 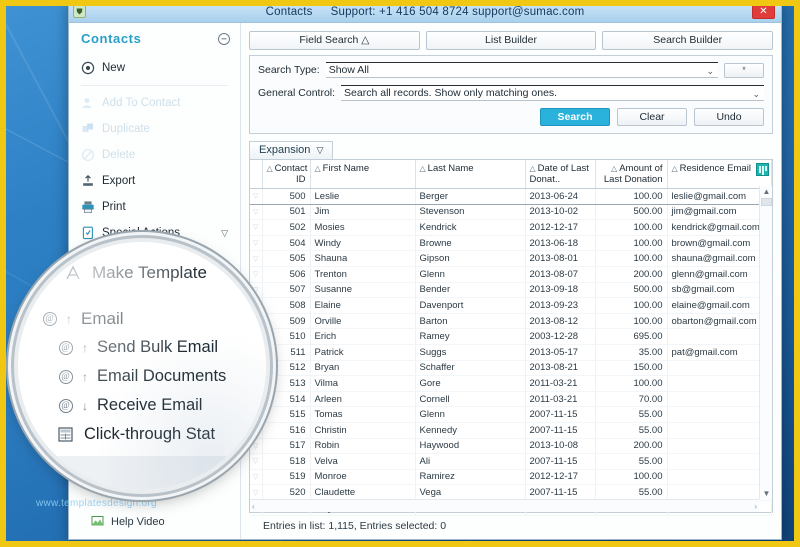 What do you see at coordinates (744, 70) in the screenshot?
I see `search-type-star-button: *` at bounding box center [744, 70].